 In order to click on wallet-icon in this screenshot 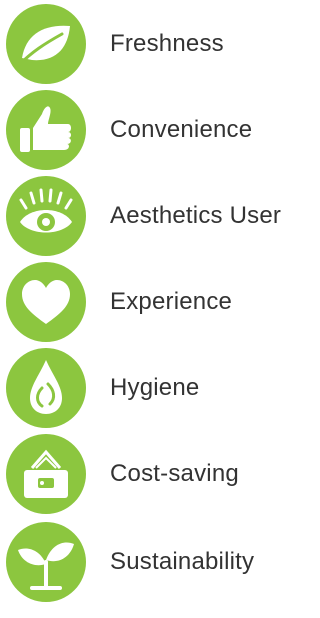, I will do `click(46, 474)`.